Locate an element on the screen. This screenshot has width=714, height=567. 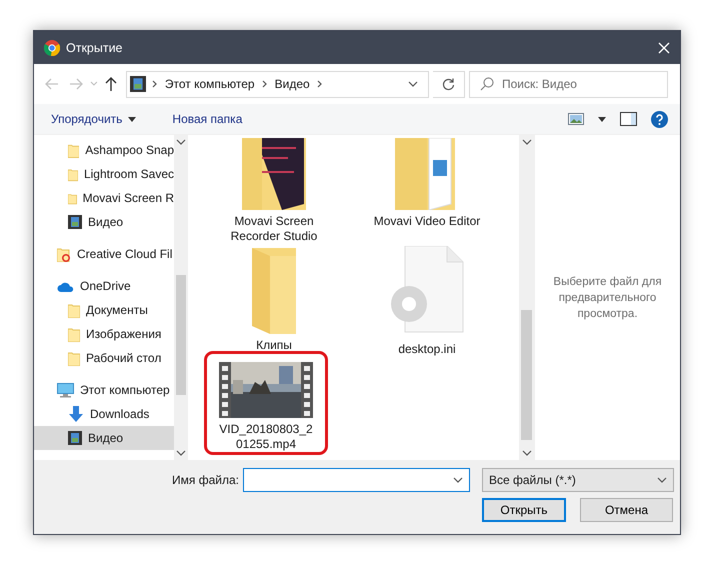
download-icon is located at coordinates (76, 414).